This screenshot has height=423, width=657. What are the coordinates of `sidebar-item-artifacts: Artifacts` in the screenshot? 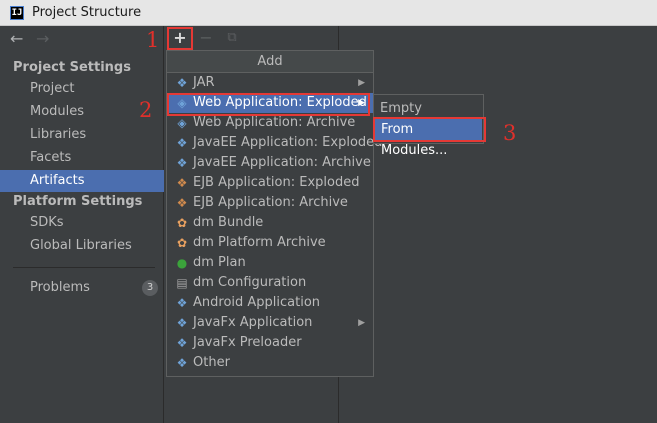 It's located at (82, 181).